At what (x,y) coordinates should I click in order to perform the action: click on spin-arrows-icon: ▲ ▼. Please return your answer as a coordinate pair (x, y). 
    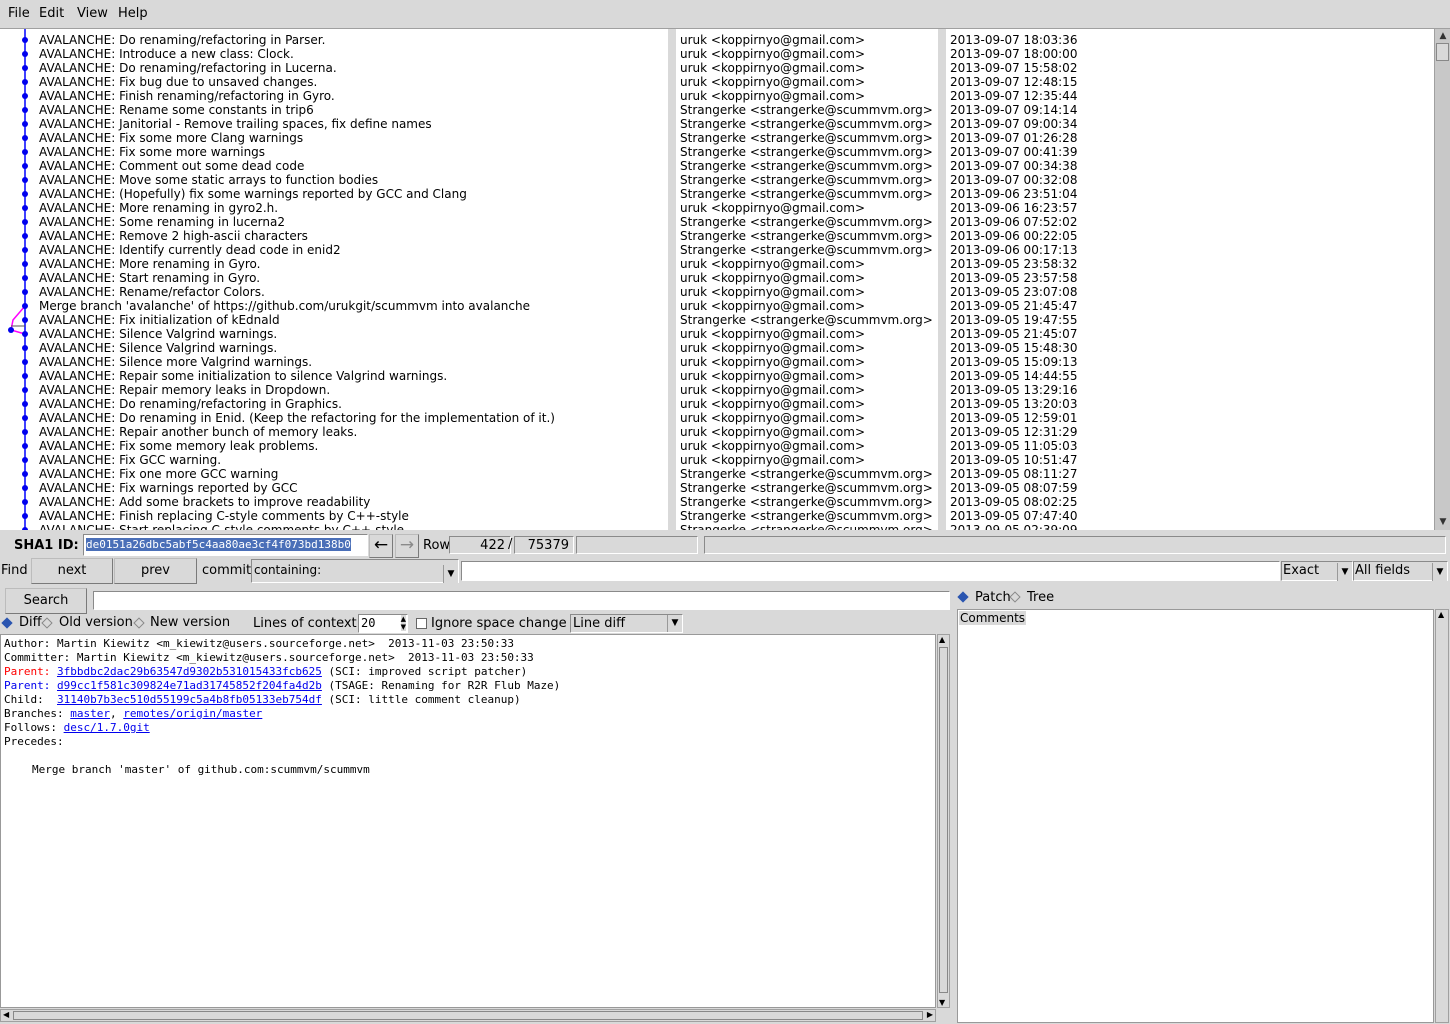
    Looking at the image, I should click on (403, 623).